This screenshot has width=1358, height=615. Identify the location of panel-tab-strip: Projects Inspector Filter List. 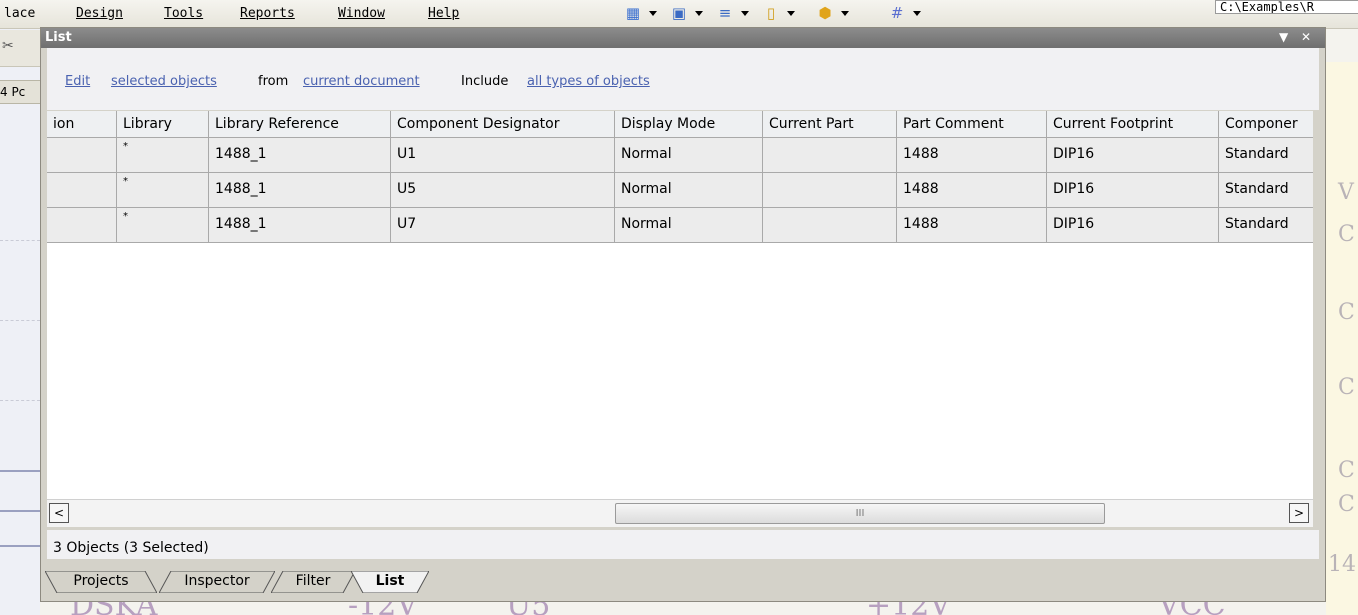
(683, 584).